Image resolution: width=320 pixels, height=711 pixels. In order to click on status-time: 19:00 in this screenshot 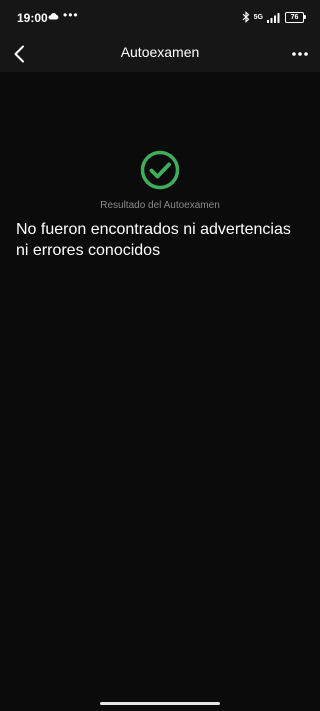, I will do `click(32, 18)`.